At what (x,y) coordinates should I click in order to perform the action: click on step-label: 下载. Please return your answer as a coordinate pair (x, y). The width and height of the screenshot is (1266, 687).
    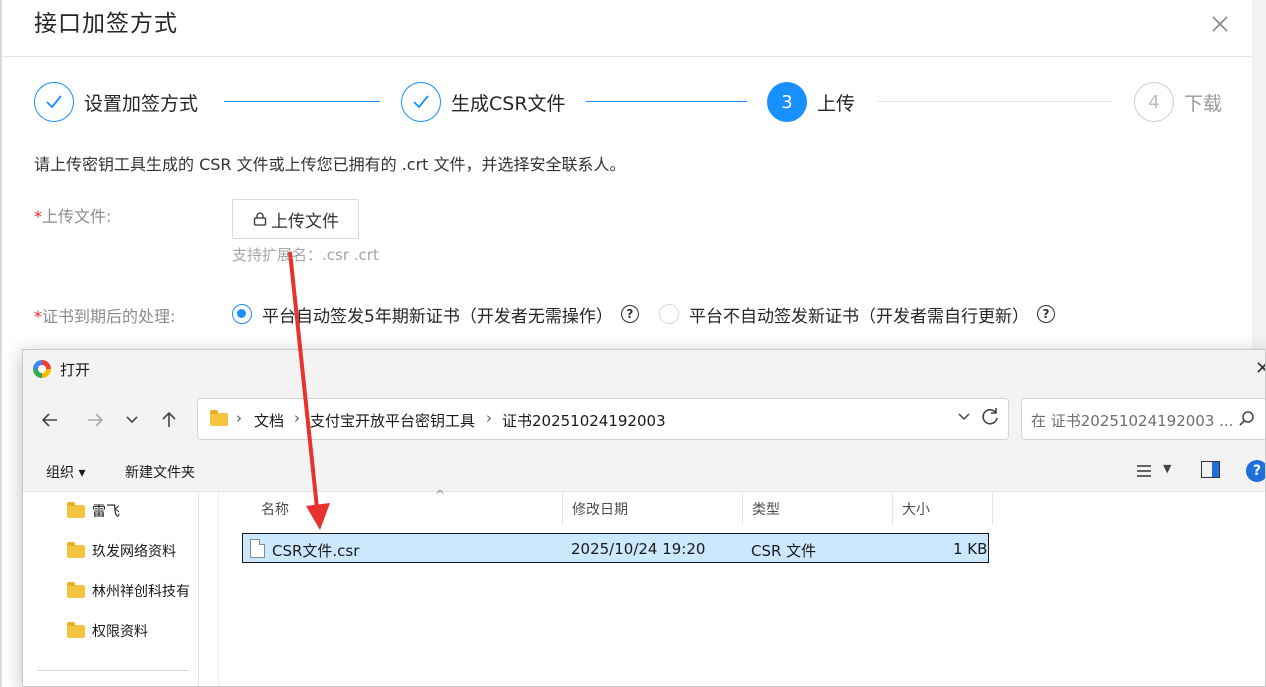
    Looking at the image, I should click on (1203, 103).